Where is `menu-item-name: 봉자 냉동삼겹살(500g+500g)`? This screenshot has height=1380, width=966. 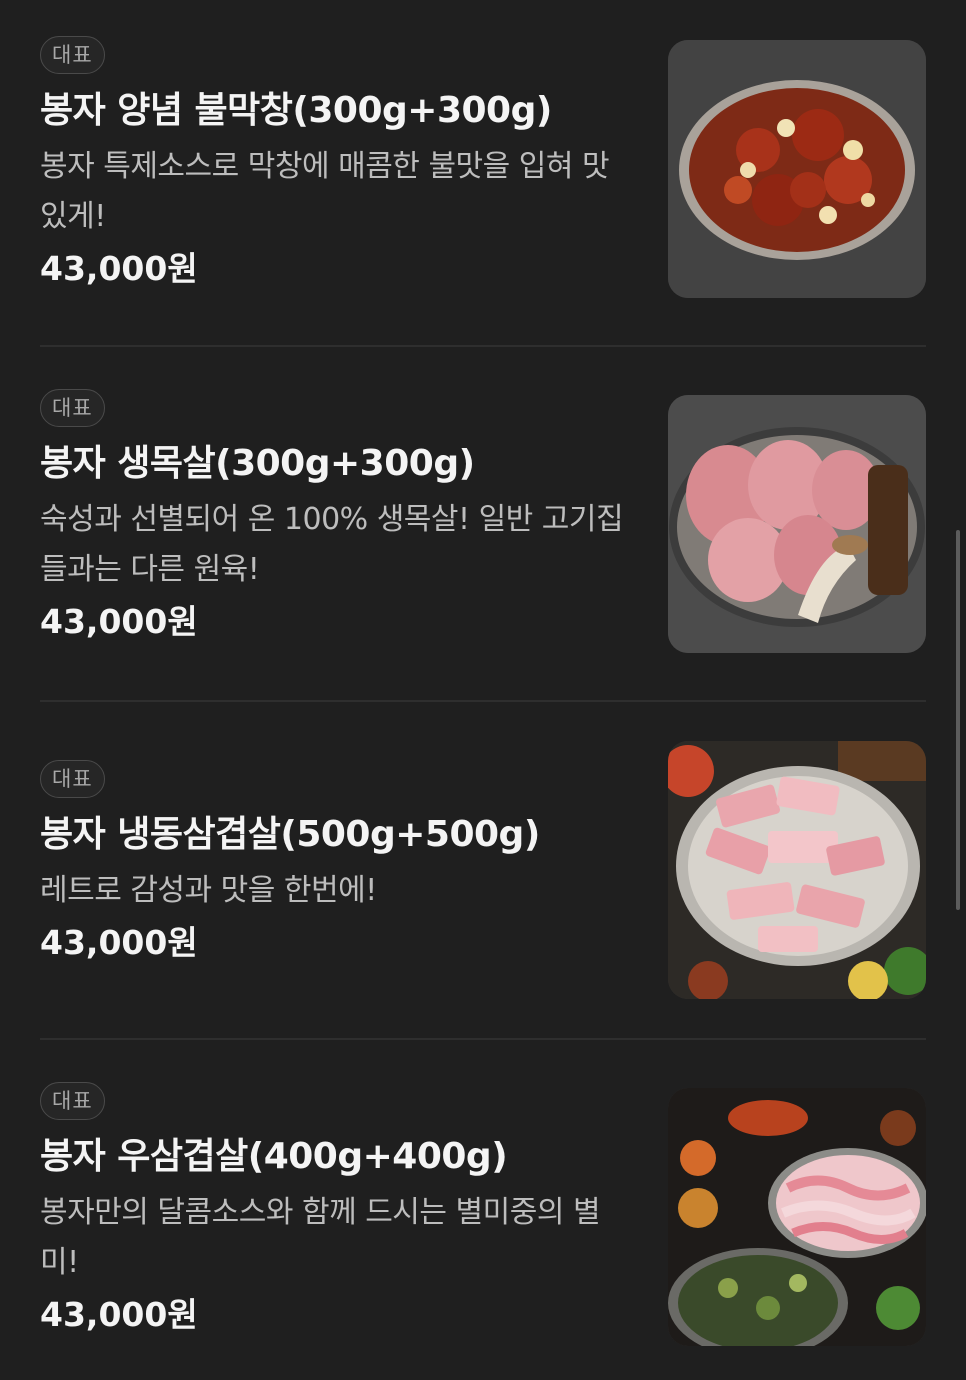 menu-item-name: 봉자 냉동삼겹살(500g+500g) is located at coordinates (290, 834).